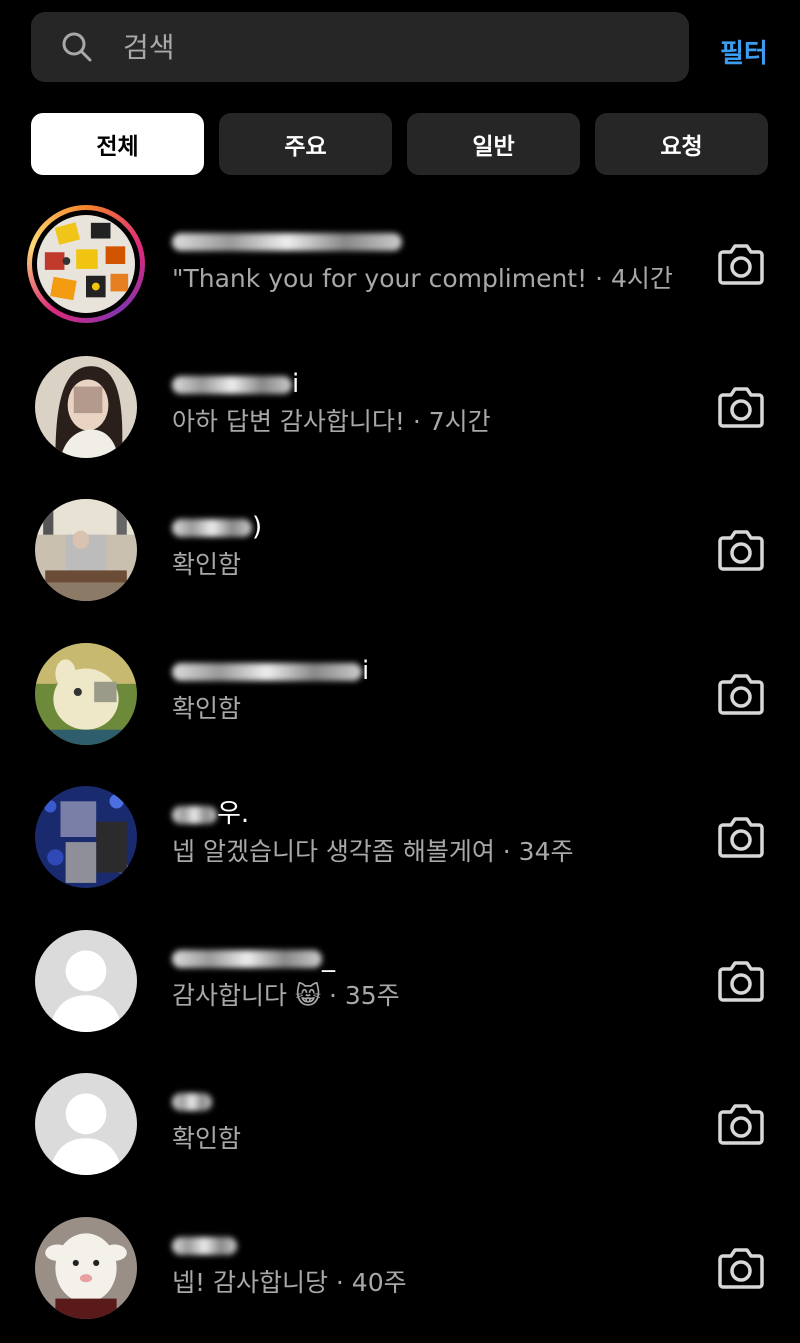  I want to click on thread-row: ) 확인함, so click(400, 553).